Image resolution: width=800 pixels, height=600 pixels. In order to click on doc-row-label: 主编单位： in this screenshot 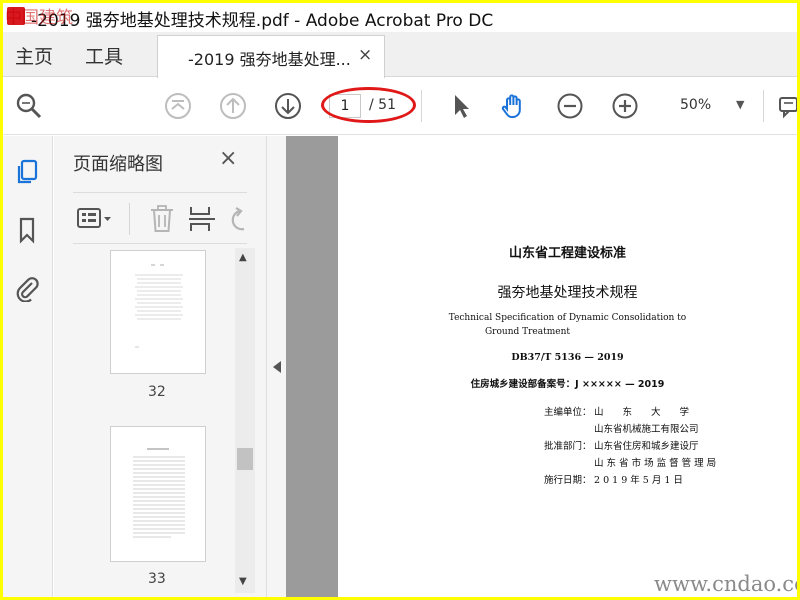, I will do `click(568, 412)`.